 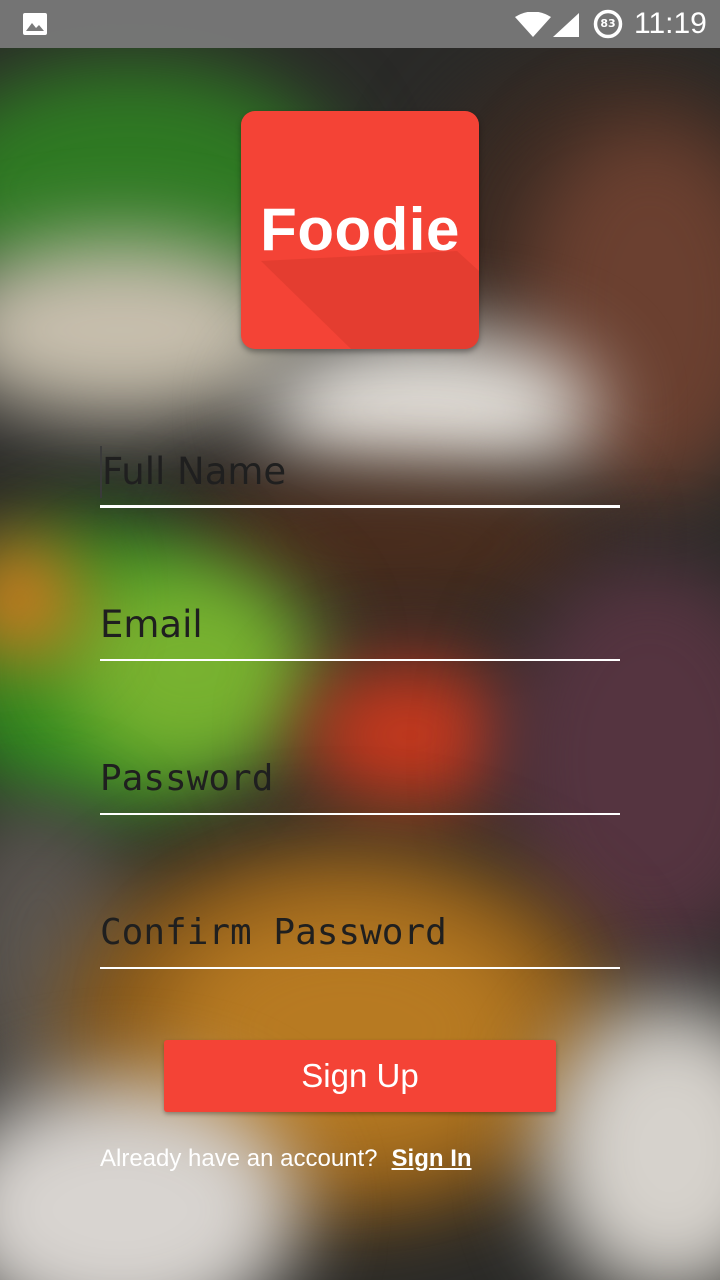 I want to click on password-input, so click(x=360, y=778).